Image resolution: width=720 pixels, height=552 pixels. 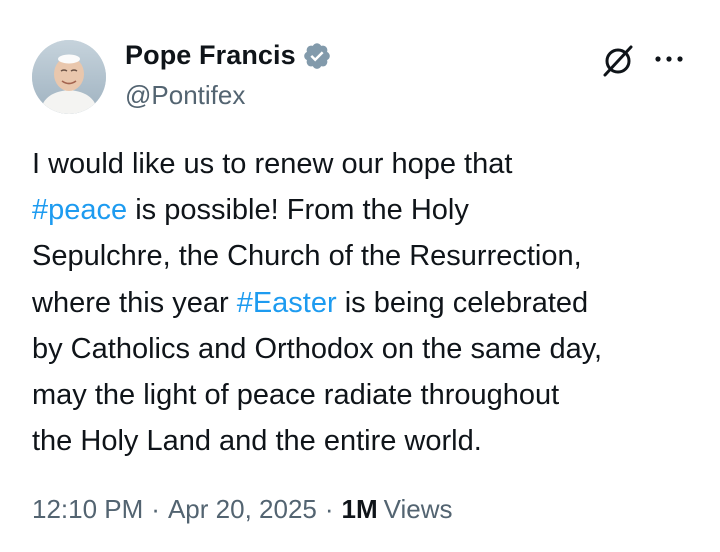 I want to click on tweet-text-segment: where this year, so click(x=134, y=302).